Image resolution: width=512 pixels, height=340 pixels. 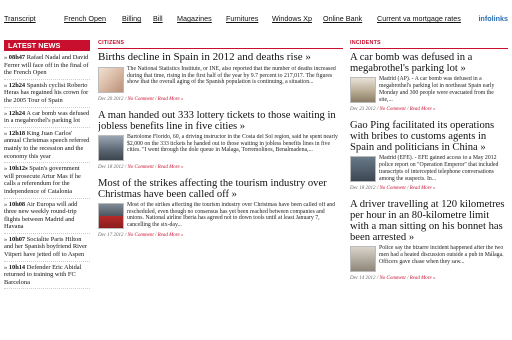 I want to click on article-date: Dec 14 2012, so click(x=363, y=278).